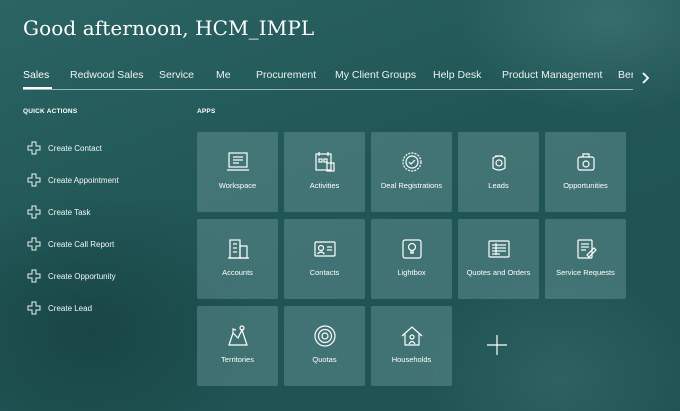 This screenshot has height=411, width=680. Describe the element at coordinates (324, 249) in the screenshot. I see `contacts-icon` at that location.